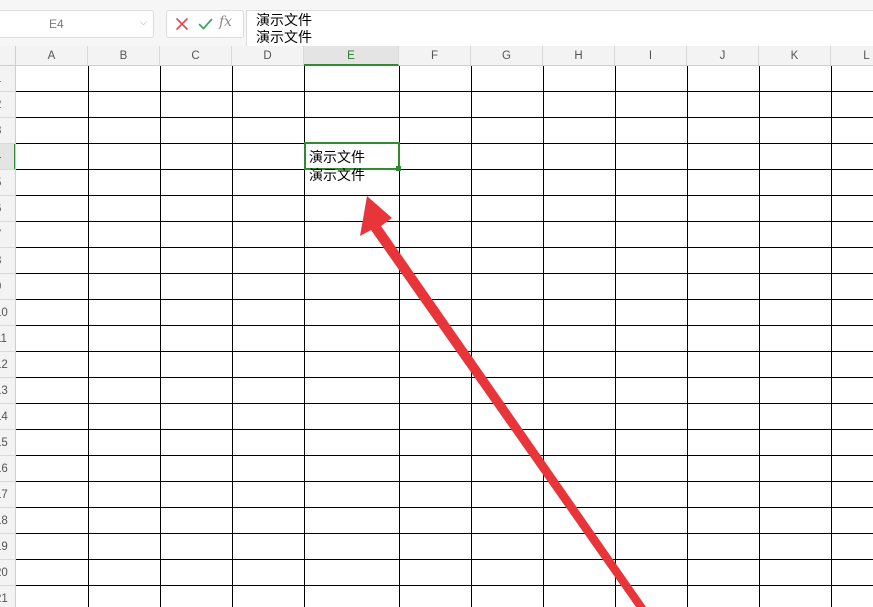  I want to click on name-box-value: E4, so click(56, 24).